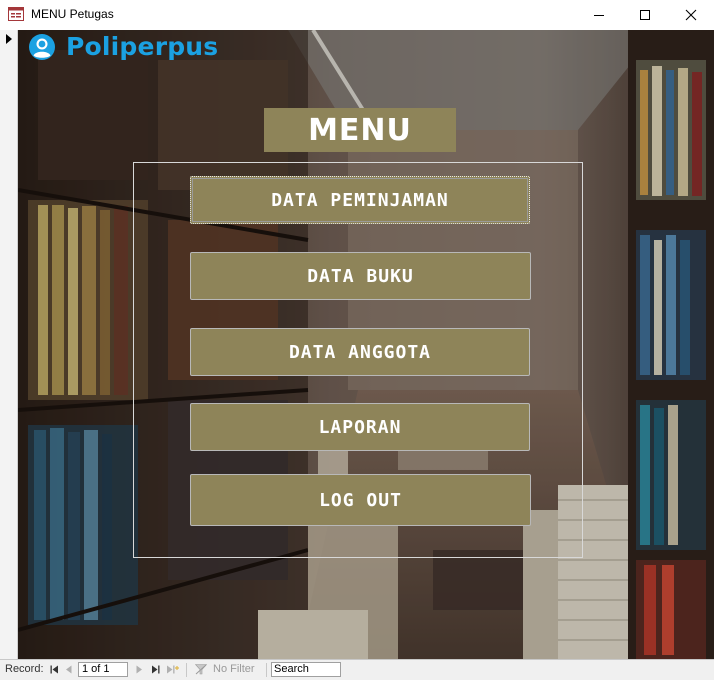 This screenshot has height=680, width=714. Describe the element at coordinates (360, 130) in the screenshot. I see `menu-title: MENU` at that location.